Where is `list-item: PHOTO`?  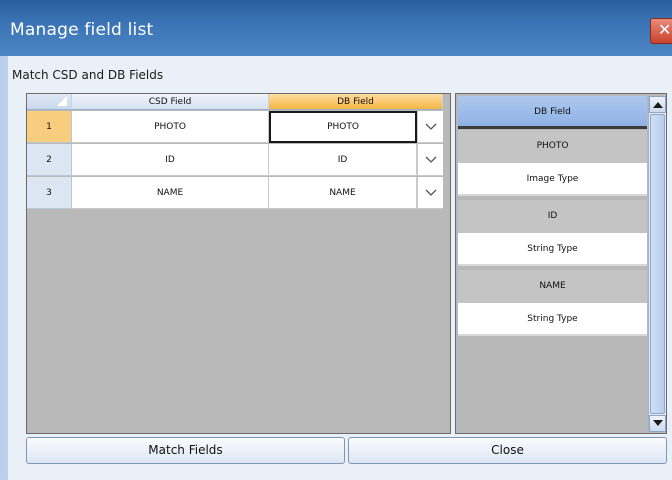
list-item: PHOTO is located at coordinates (552, 146).